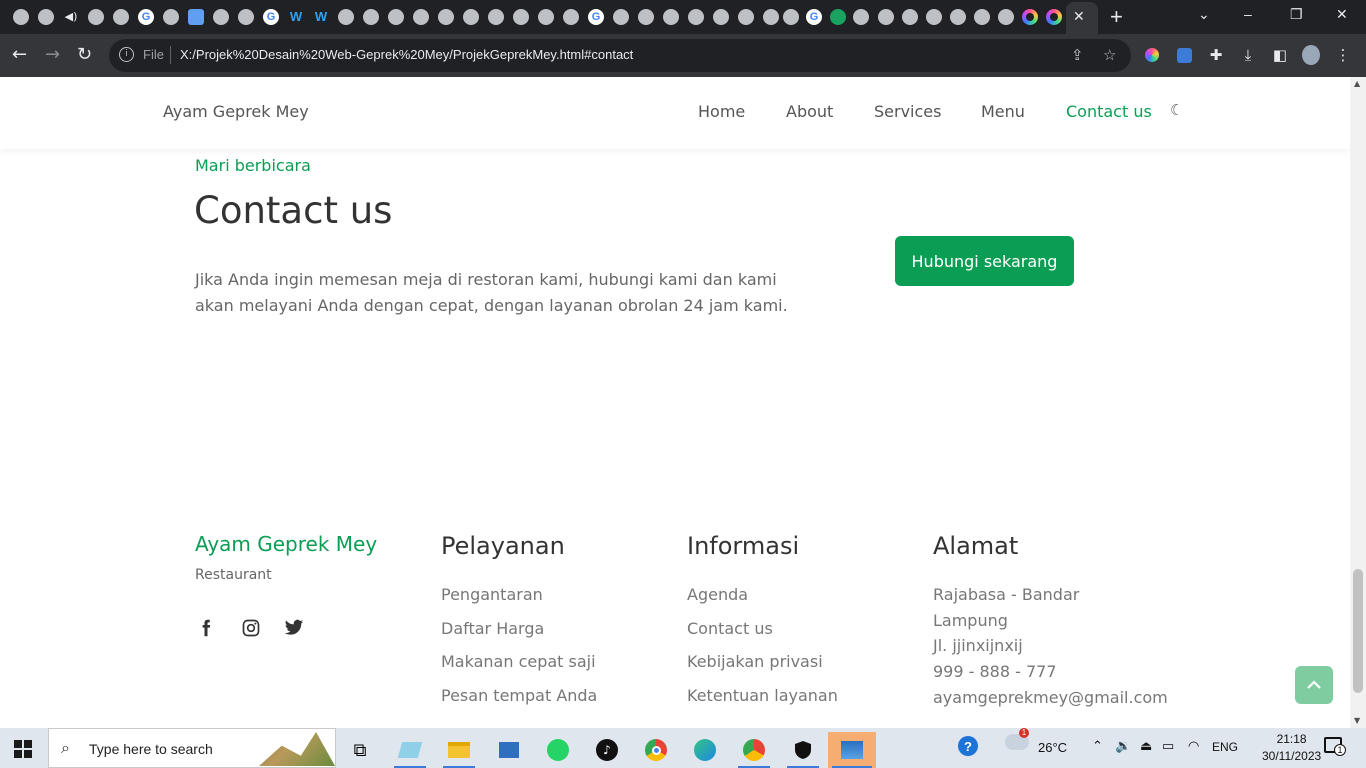 This screenshot has height=768, width=1366. Describe the element at coordinates (656, 750) in the screenshot. I see `chrome-icon` at that location.